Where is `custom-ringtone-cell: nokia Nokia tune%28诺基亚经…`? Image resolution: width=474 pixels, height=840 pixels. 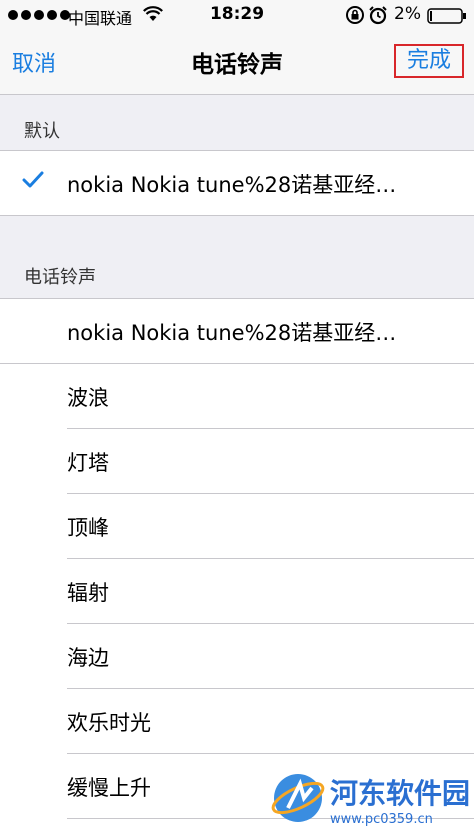
custom-ringtone-cell: nokia Nokia tune%28诺基亚经… is located at coordinates (237, 331).